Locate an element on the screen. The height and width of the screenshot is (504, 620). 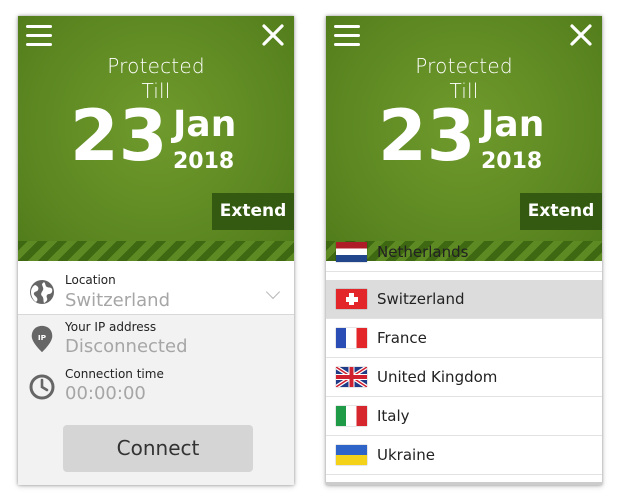
country-item-italy: Italy is located at coordinates (464, 416).